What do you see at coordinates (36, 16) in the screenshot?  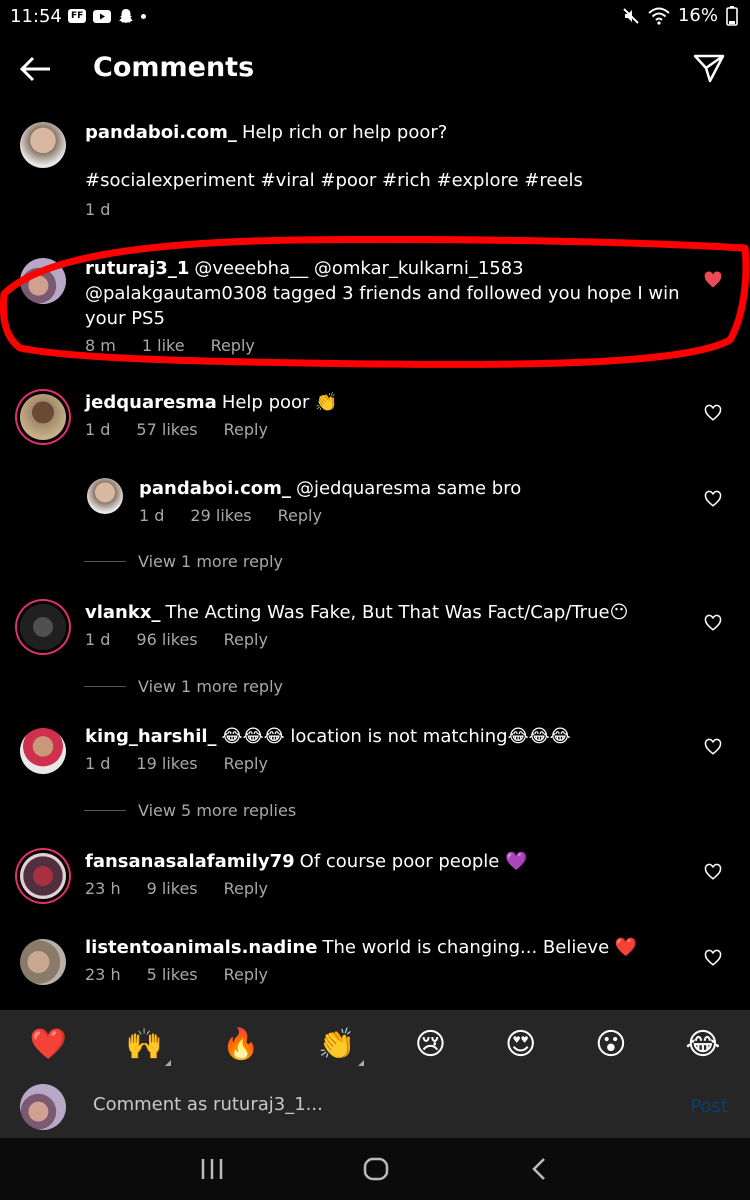 I see `status-time: 11:54` at bounding box center [36, 16].